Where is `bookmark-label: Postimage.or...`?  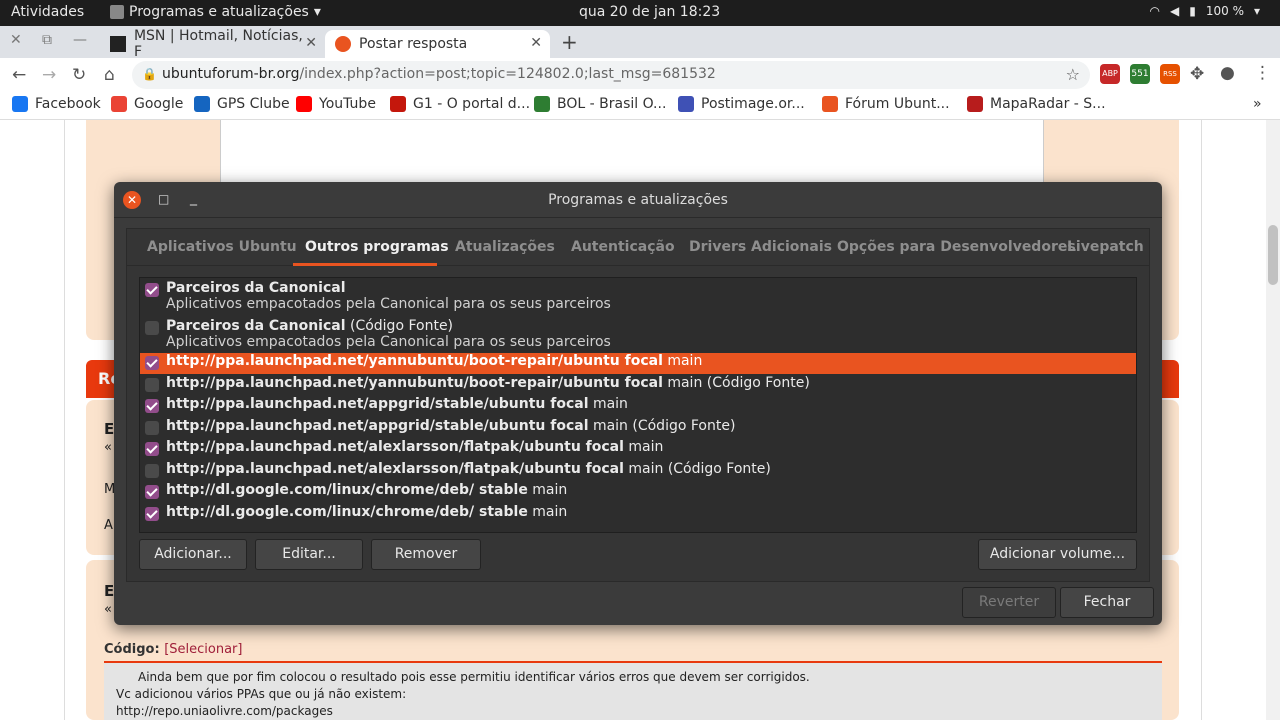
bookmark-label: Postimage.or... is located at coordinates (753, 104).